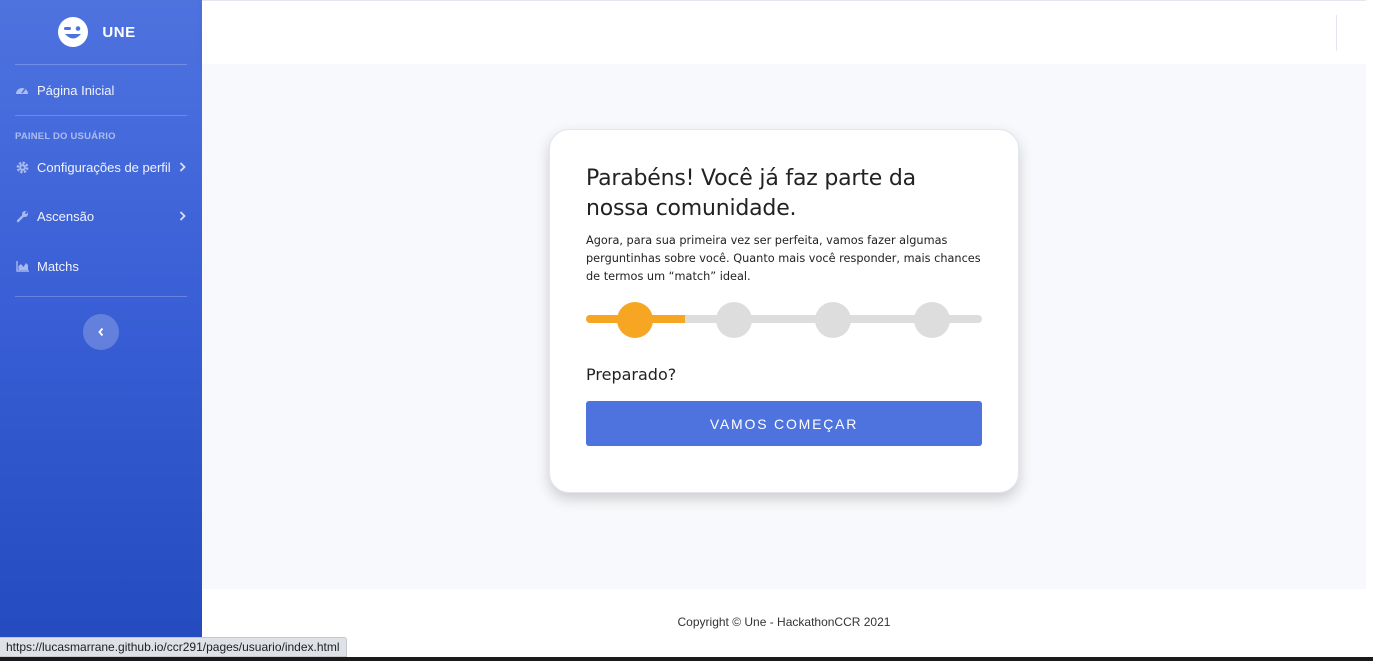 This screenshot has width=1373, height=661. I want to click on brand-link: UNE, so click(101, 32).